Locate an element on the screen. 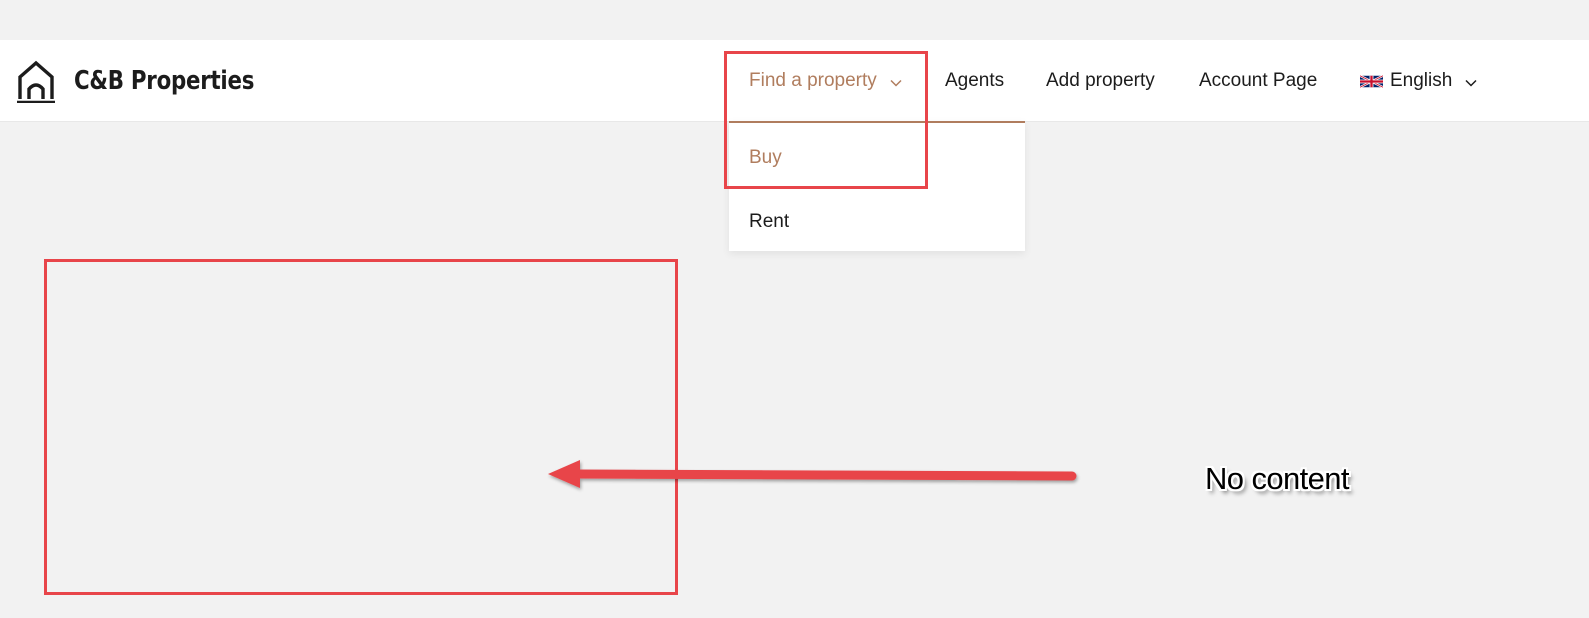  nav-agents-label: Agents is located at coordinates (975, 80).